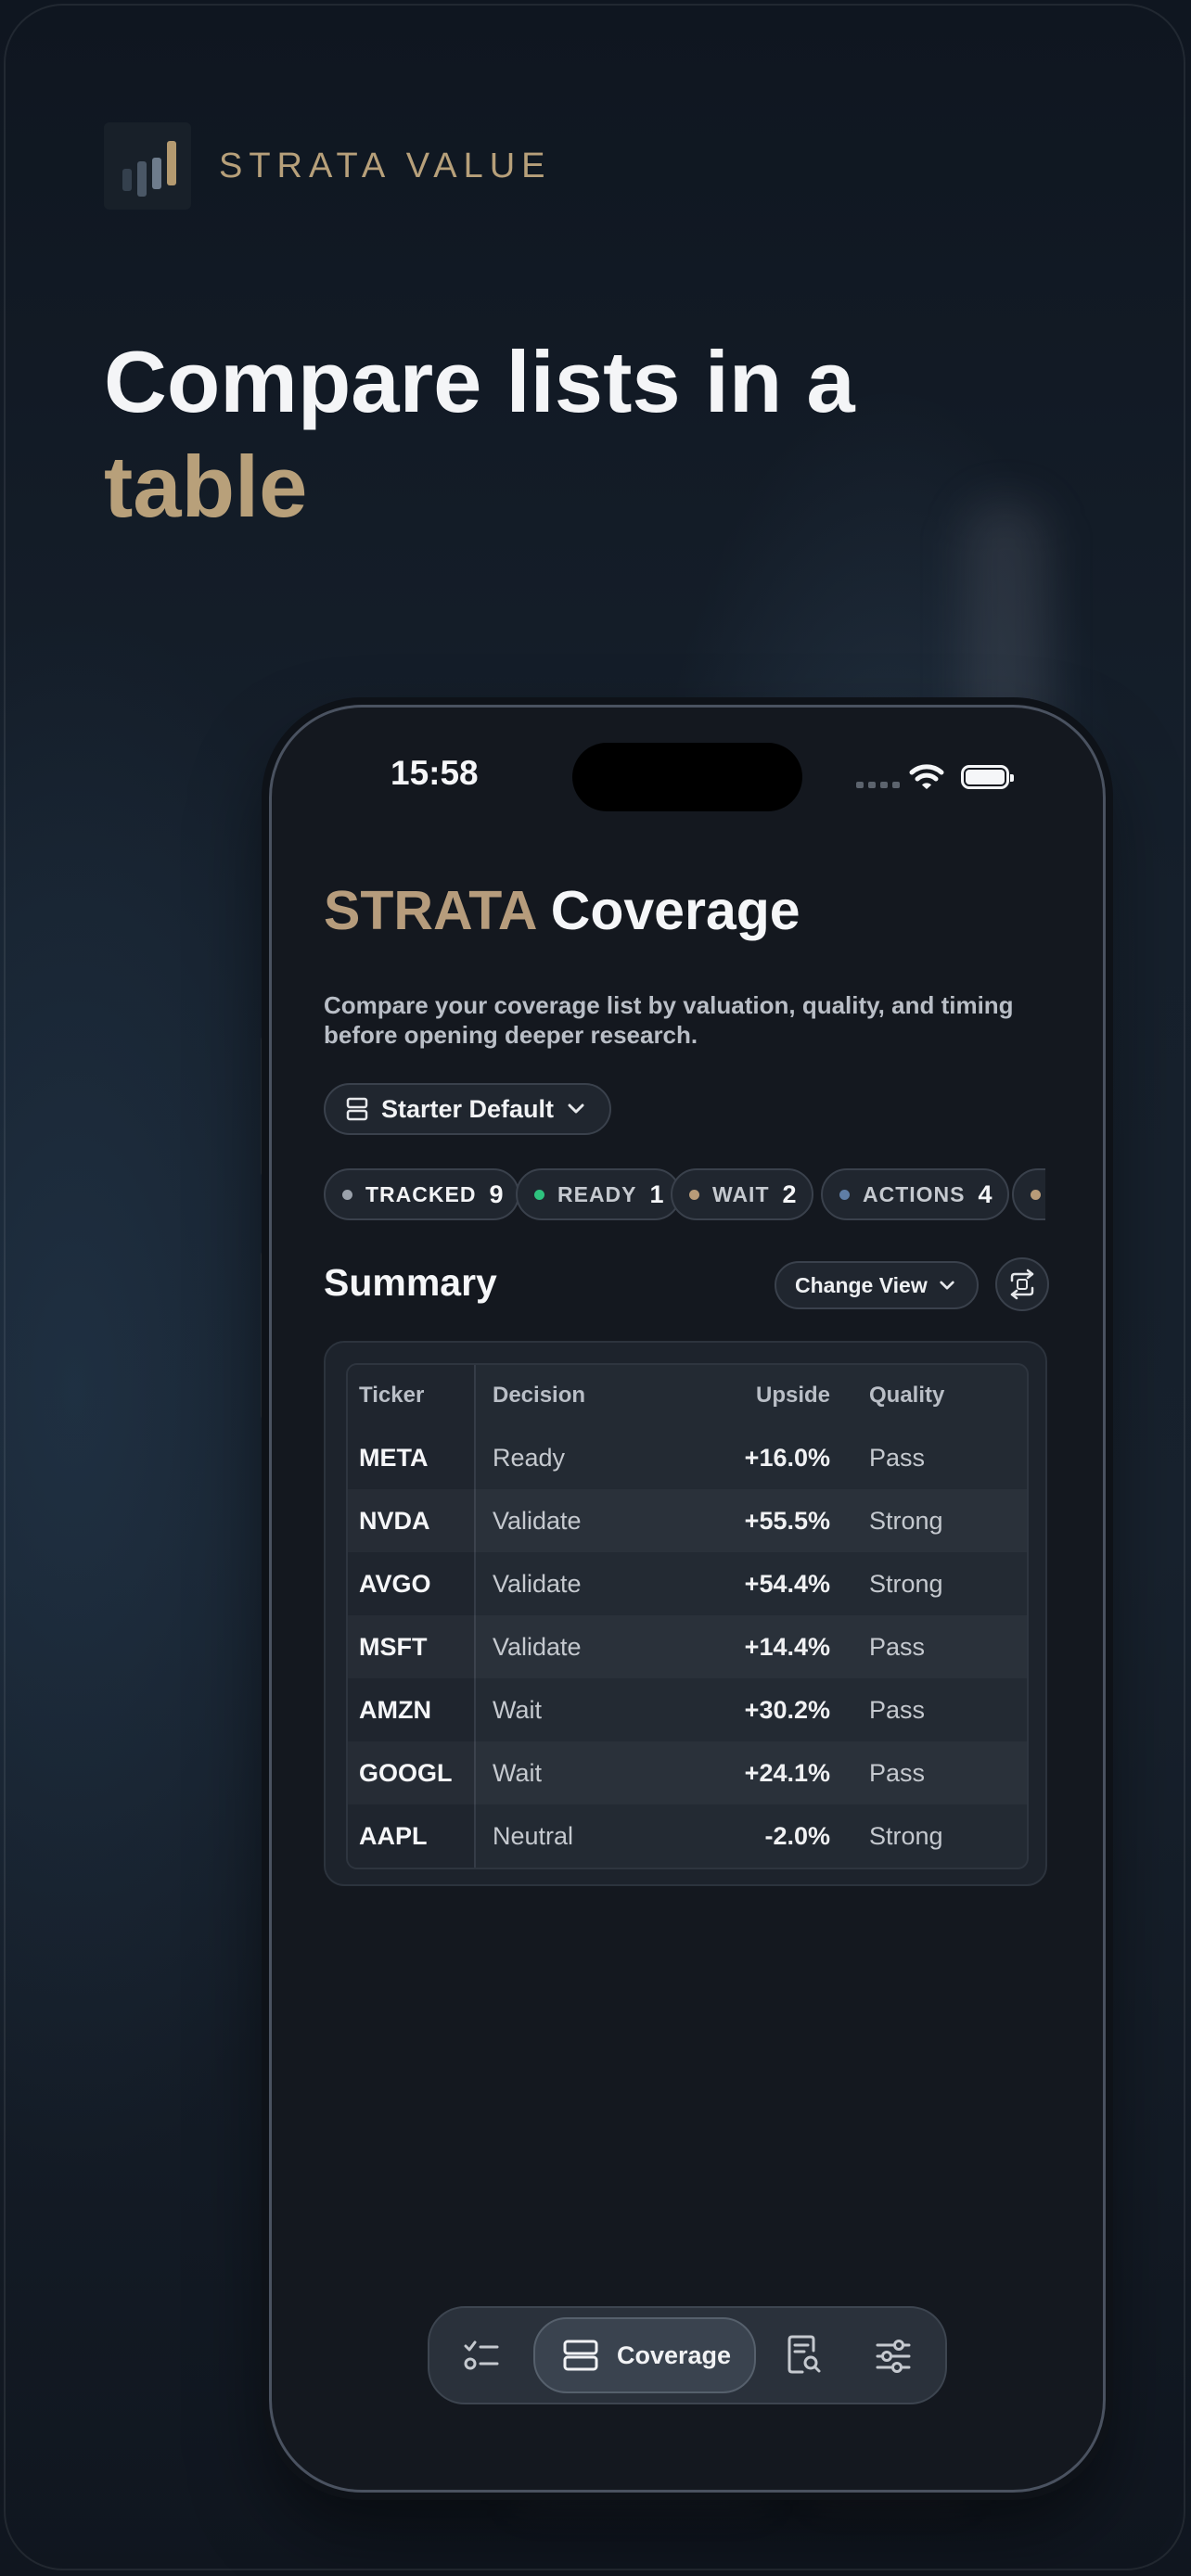 This screenshot has width=1191, height=2576. What do you see at coordinates (386, 165) in the screenshot?
I see `brand-name: STRATA VALUE` at bounding box center [386, 165].